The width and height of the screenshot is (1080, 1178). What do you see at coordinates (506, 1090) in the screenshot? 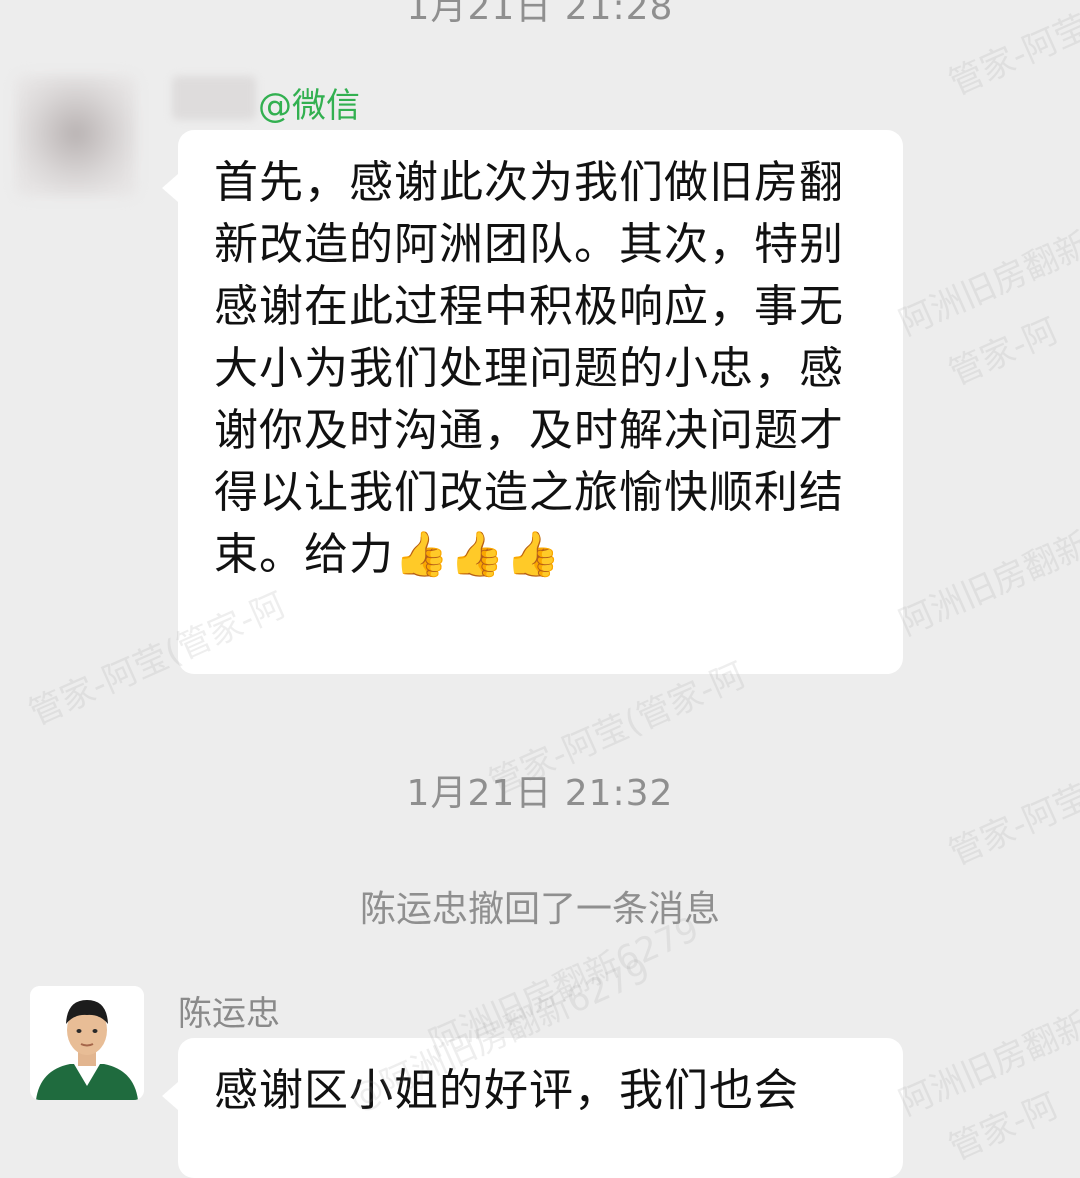
I see `message-text: 感谢区小姐的好评，我们也会` at bounding box center [506, 1090].